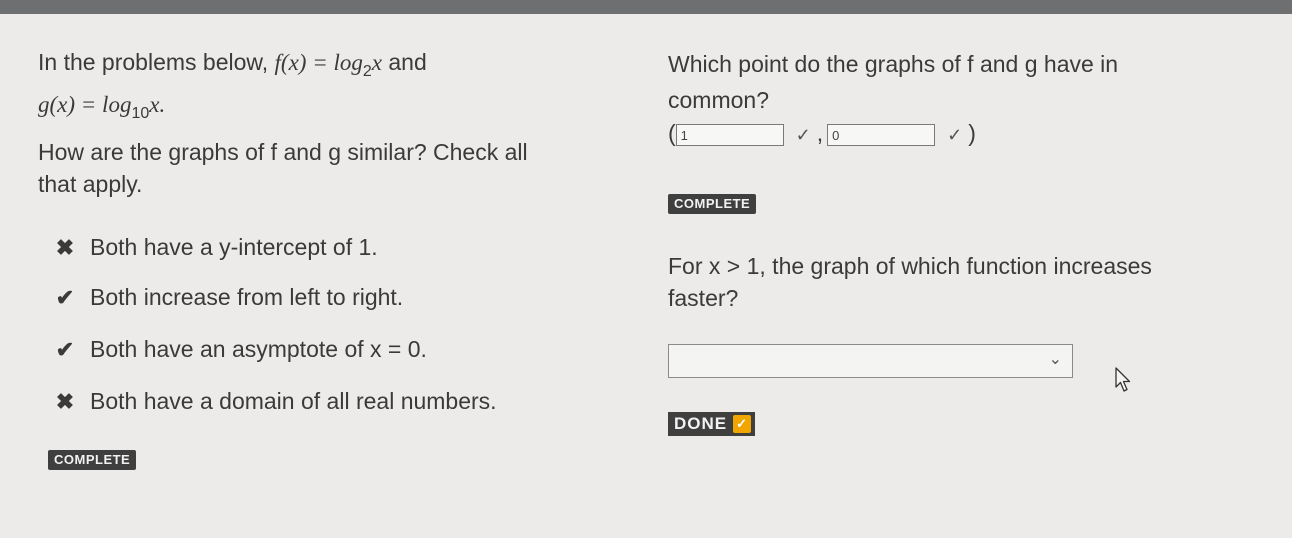 This screenshot has width=1292, height=538. What do you see at coordinates (376, 62) in the screenshot?
I see `f-argument: x` at bounding box center [376, 62].